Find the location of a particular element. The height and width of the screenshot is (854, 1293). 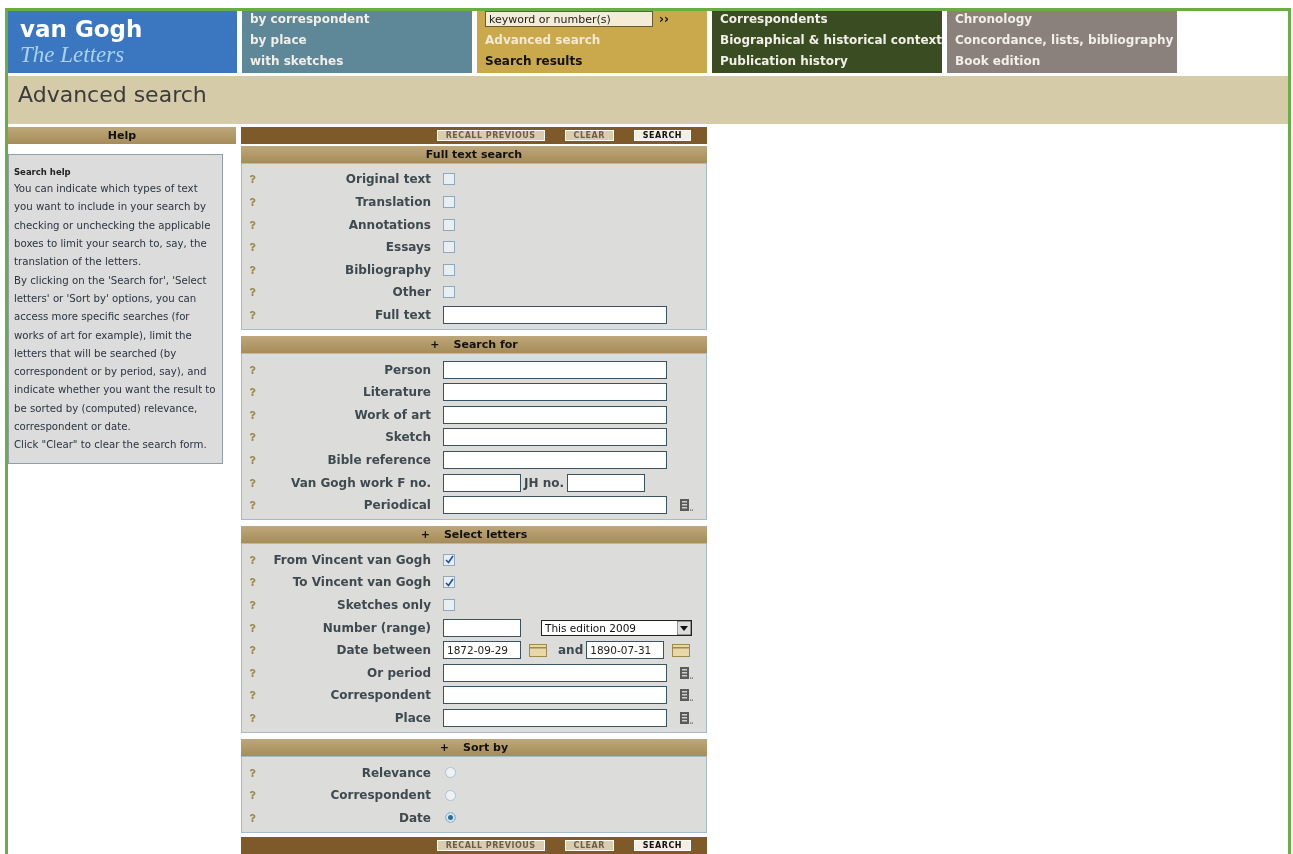

field-label: Person is located at coordinates (407, 369).